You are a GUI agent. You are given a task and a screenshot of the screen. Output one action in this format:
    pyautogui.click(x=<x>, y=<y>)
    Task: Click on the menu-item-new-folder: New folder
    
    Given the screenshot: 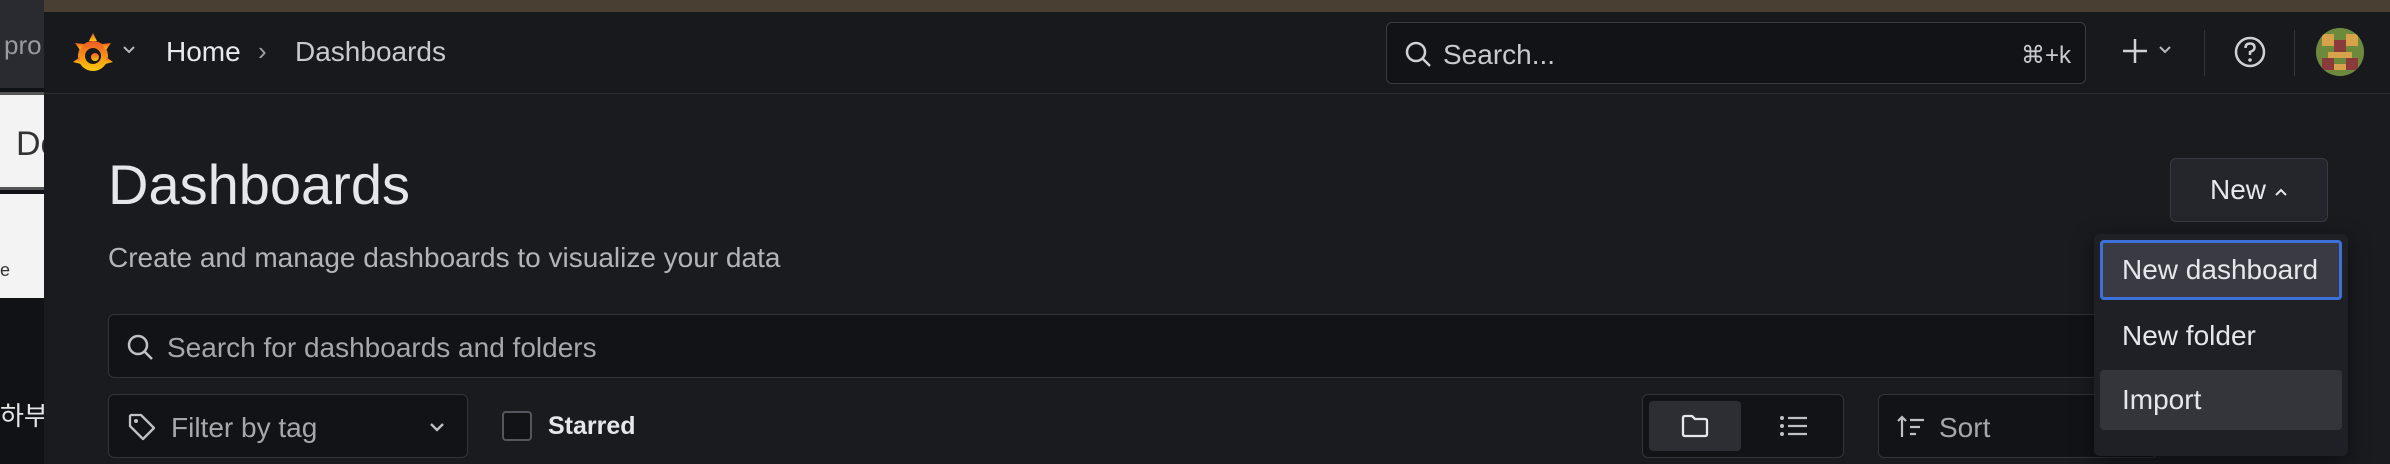 What is the action you would take?
    pyautogui.click(x=2221, y=336)
    